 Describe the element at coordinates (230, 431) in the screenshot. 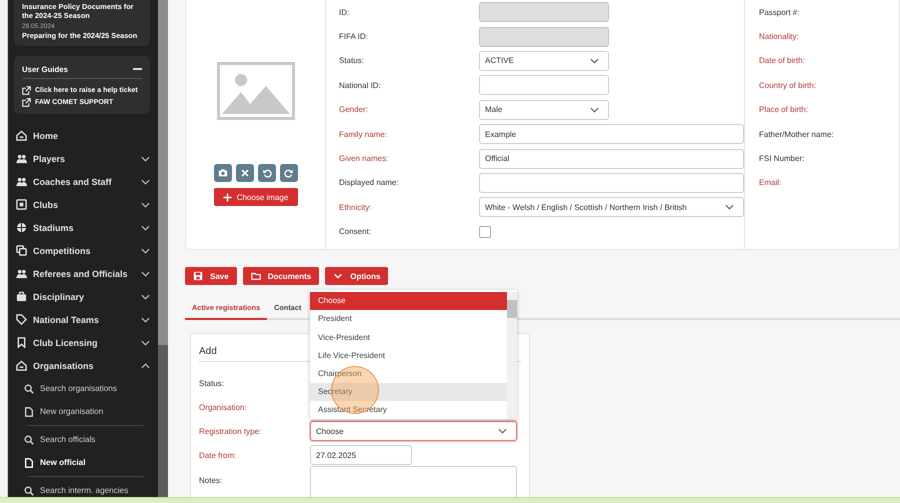

I see `field-label: Registration type:` at that location.